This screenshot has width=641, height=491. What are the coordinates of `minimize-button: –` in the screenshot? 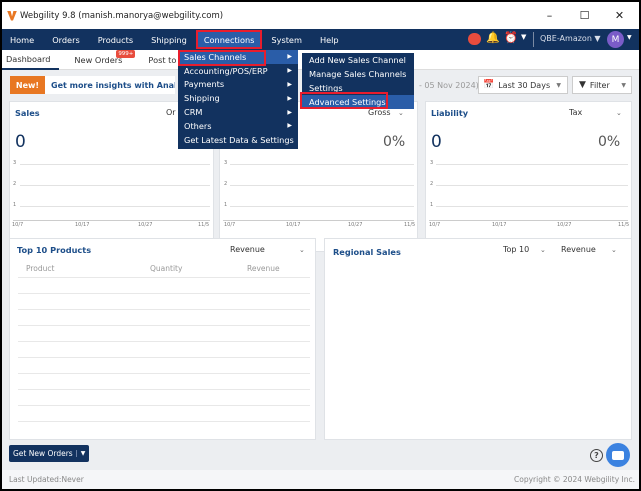 It's located at (549, 15).